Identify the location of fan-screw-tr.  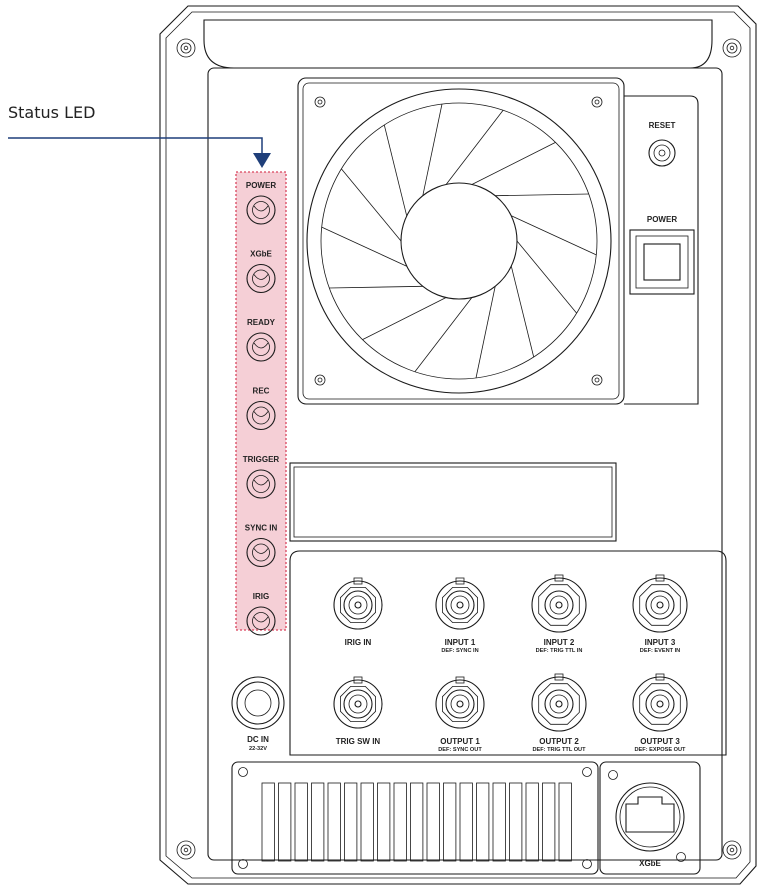
(597, 102).